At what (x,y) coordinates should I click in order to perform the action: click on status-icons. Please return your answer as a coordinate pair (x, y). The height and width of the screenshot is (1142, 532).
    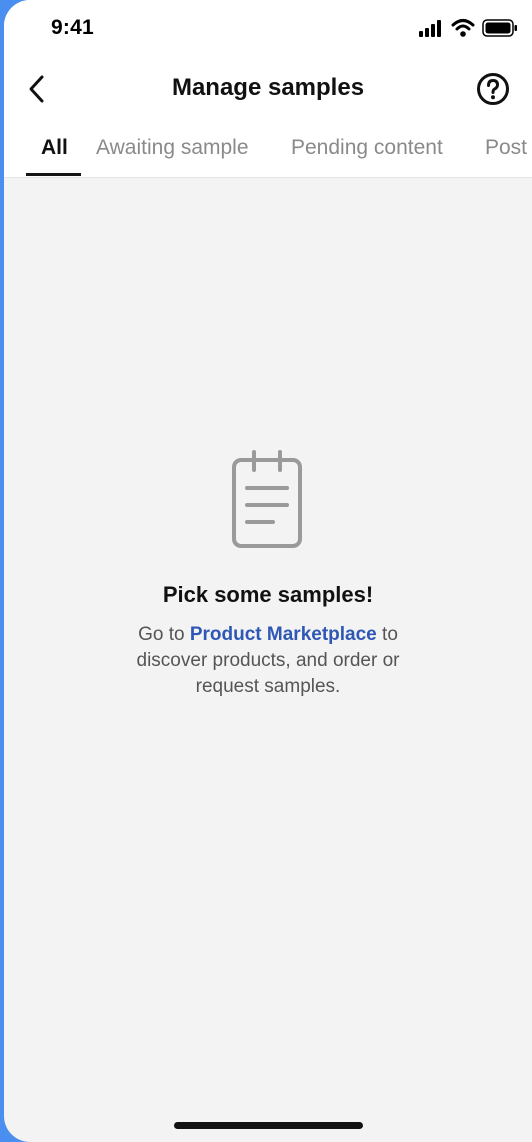
    Looking at the image, I should click on (468, 29).